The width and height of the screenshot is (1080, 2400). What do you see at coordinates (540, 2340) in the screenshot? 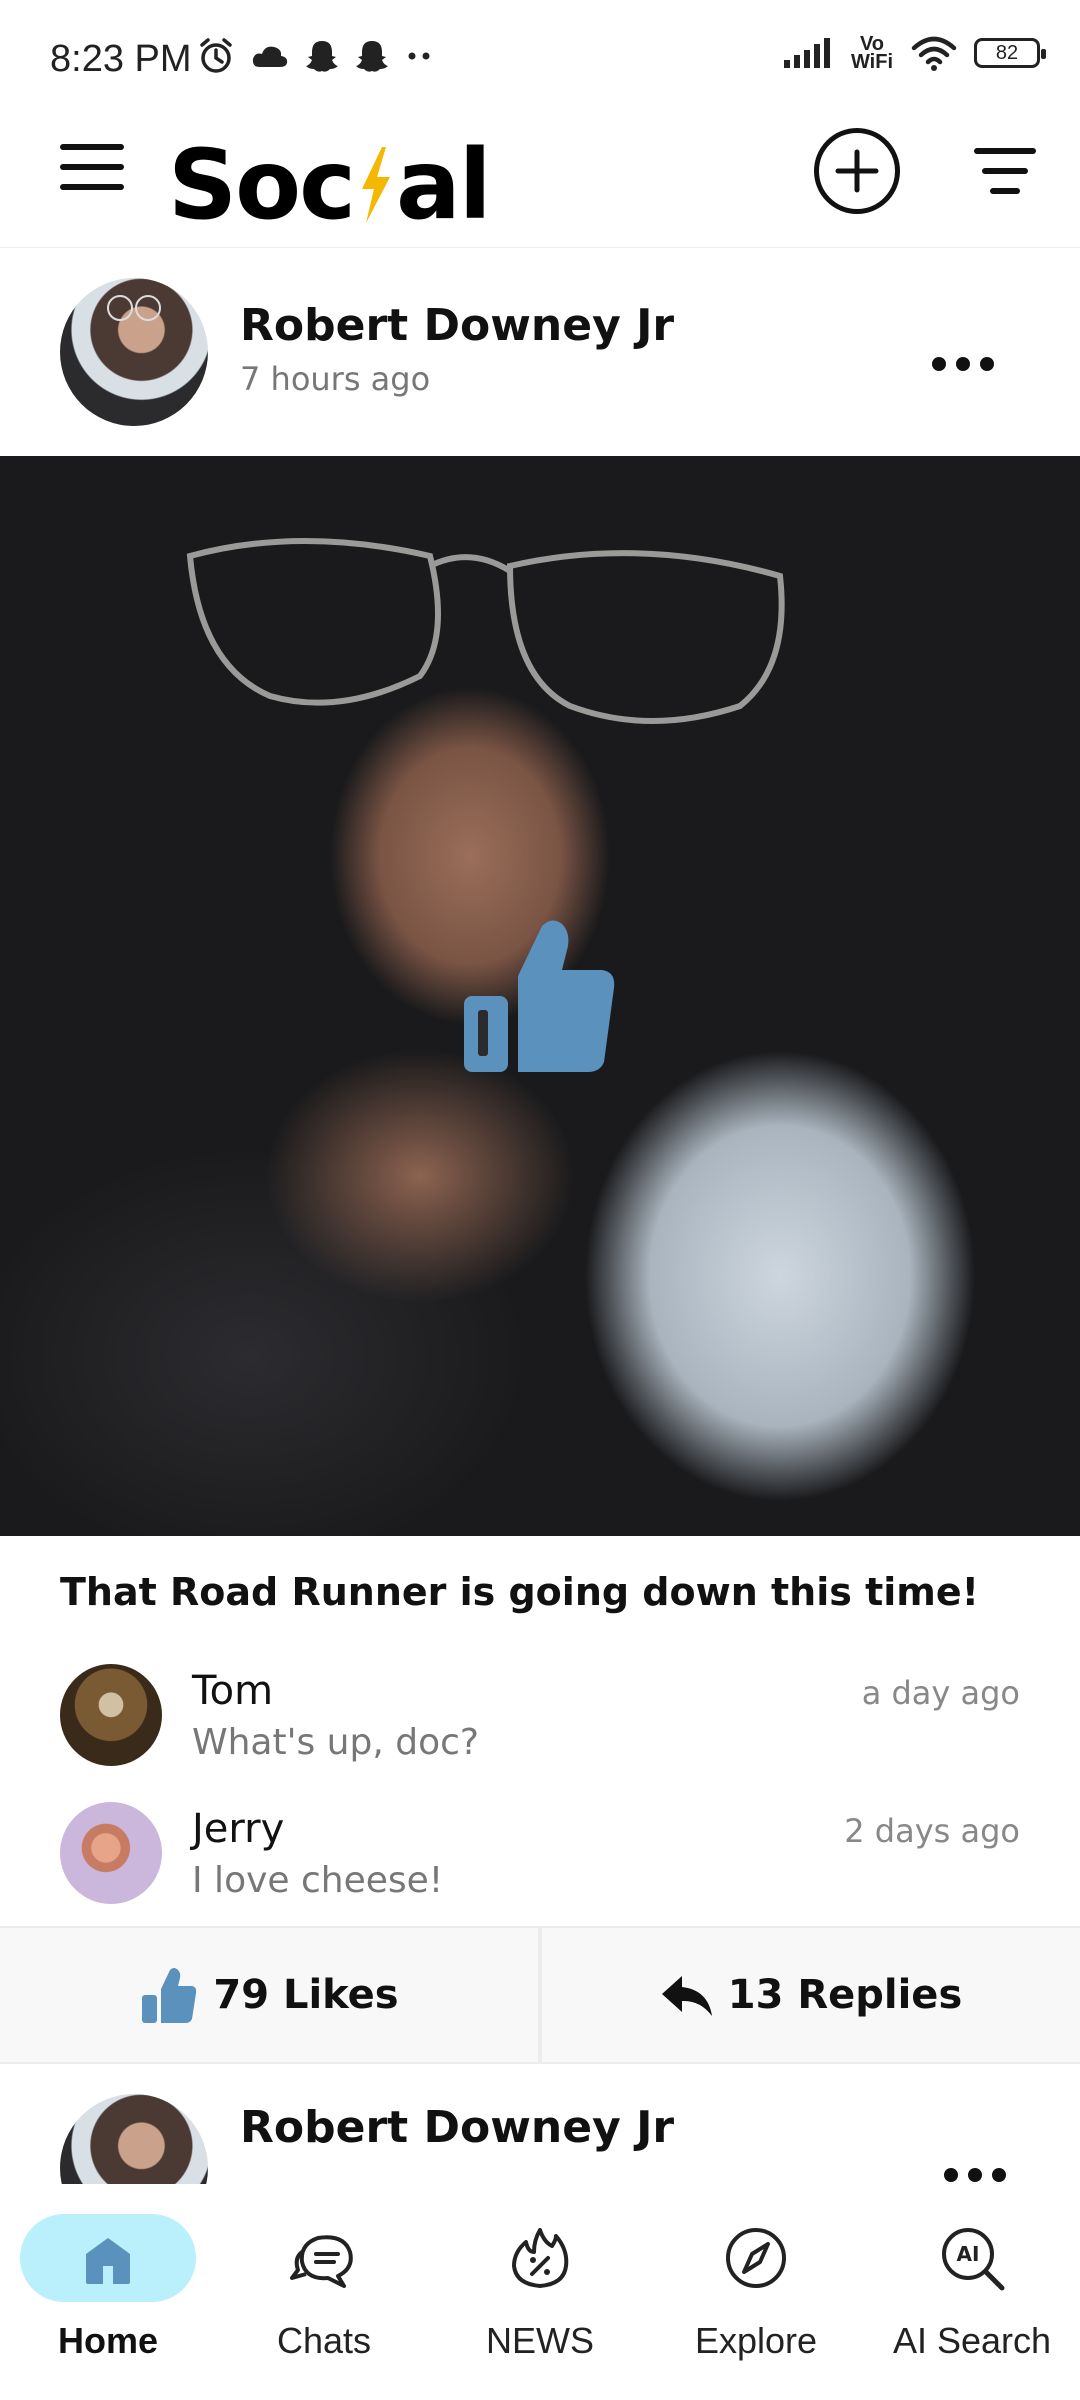
I see `nav-label: NEWS` at bounding box center [540, 2340].